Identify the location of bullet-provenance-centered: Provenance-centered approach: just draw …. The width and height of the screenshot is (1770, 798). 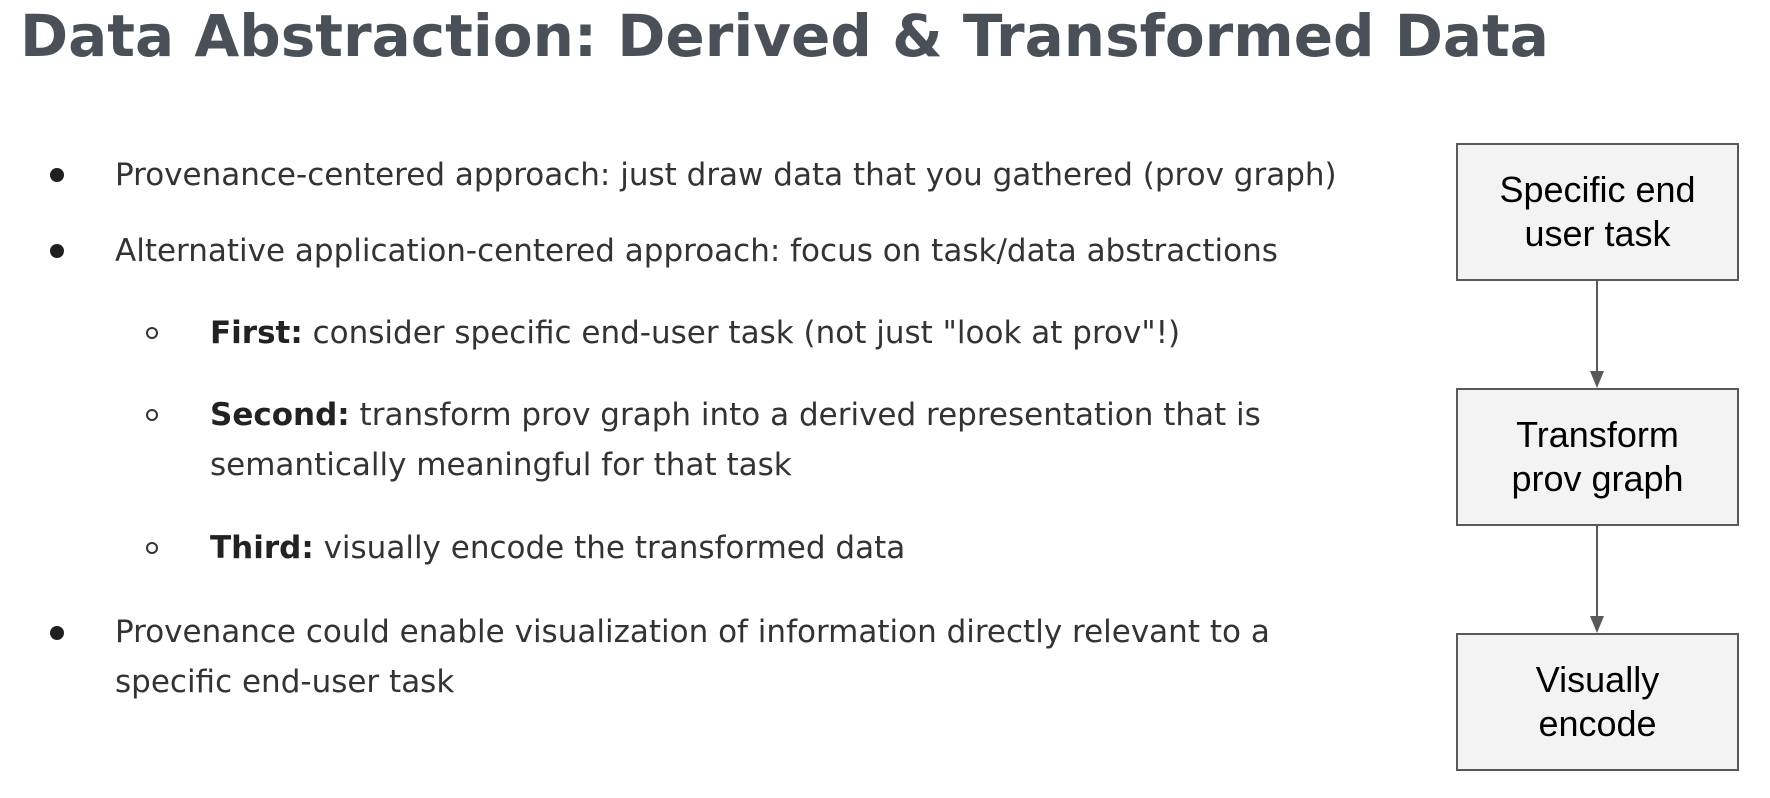
(726, 175).